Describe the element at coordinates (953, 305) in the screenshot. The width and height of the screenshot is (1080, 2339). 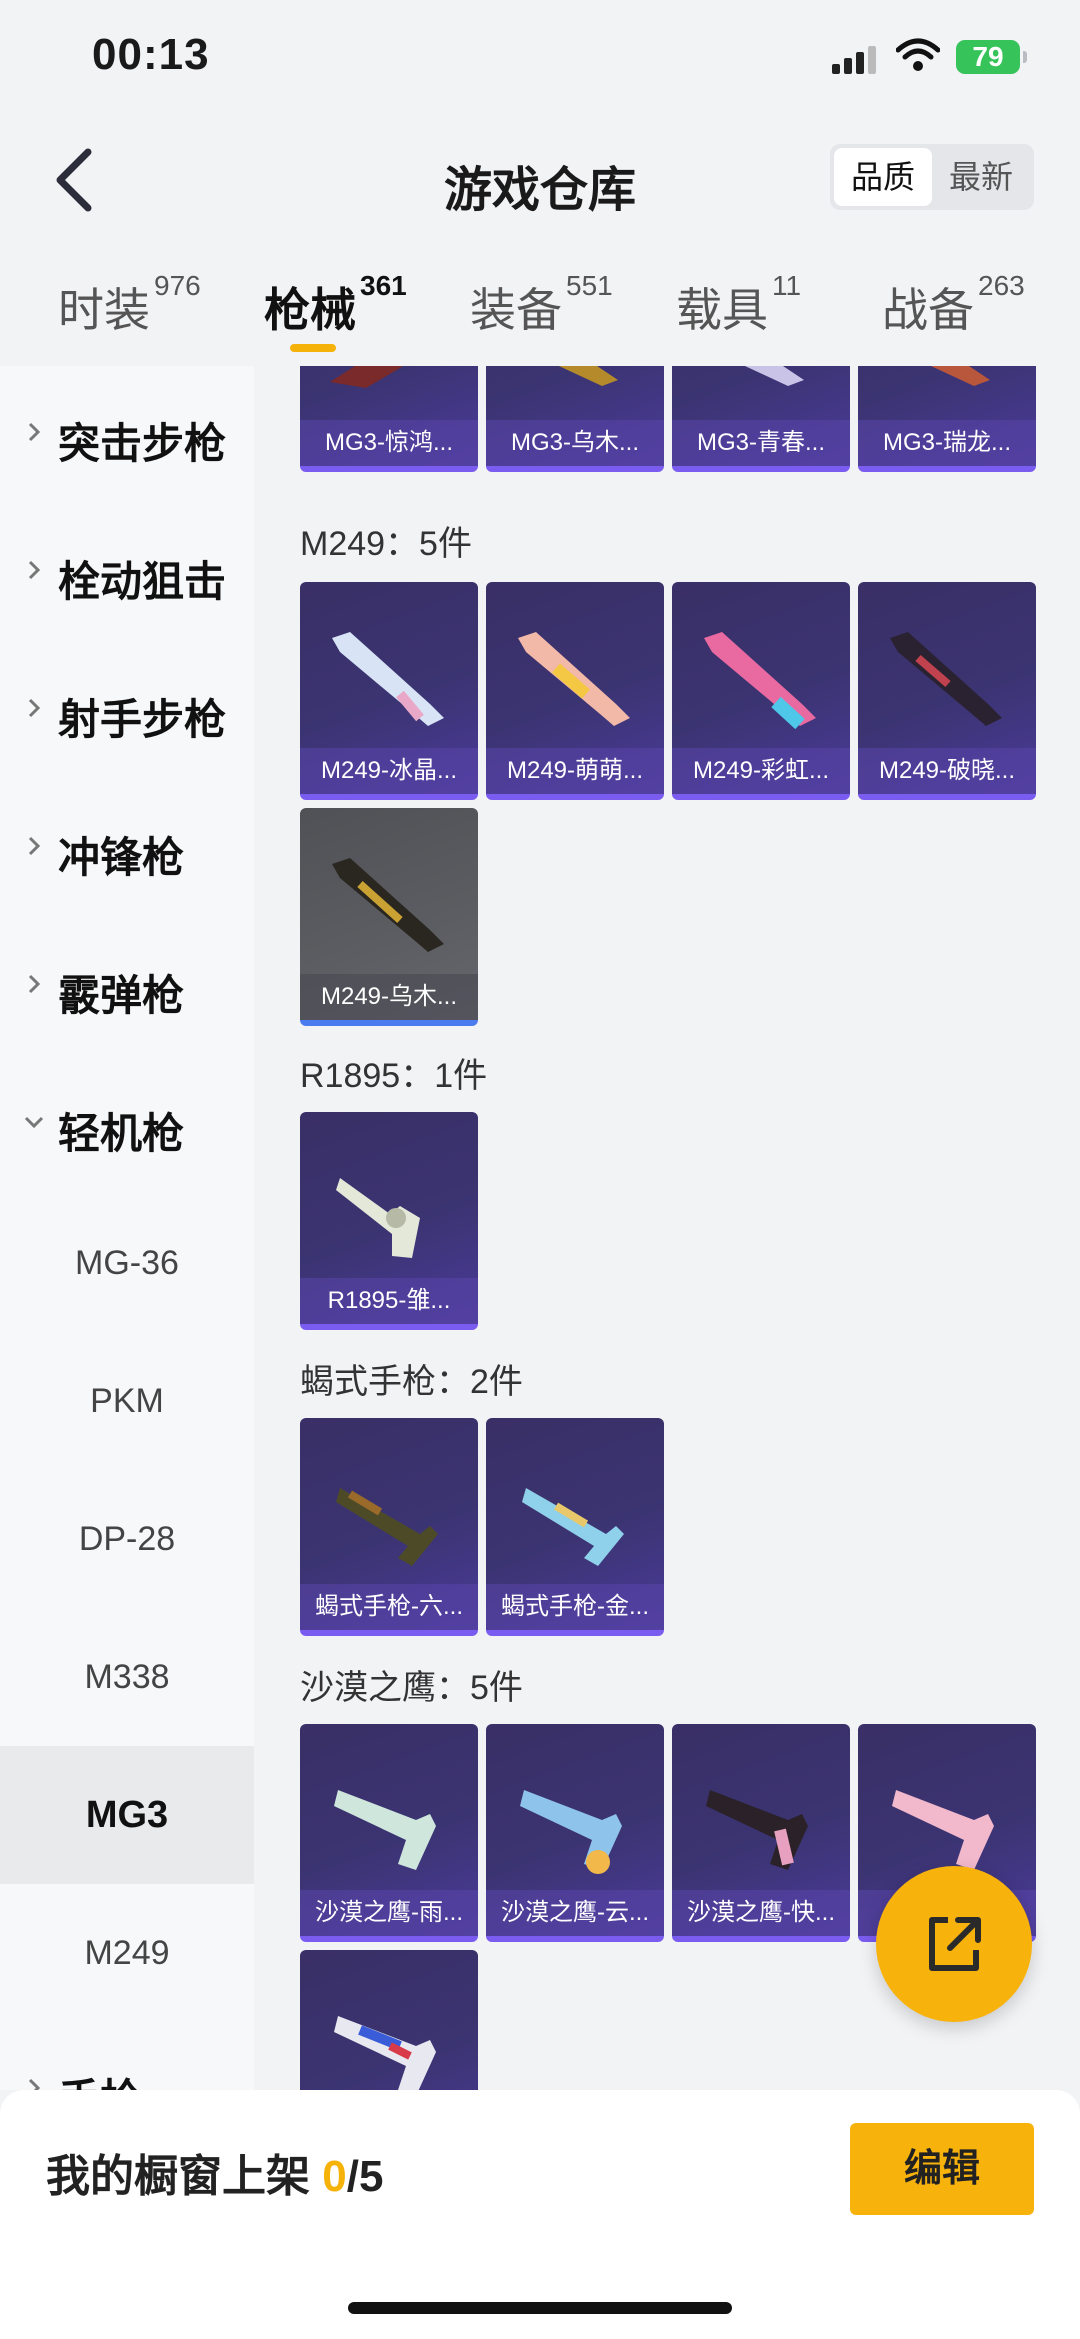
I see `tab-supplies: 战备 263` at that location.